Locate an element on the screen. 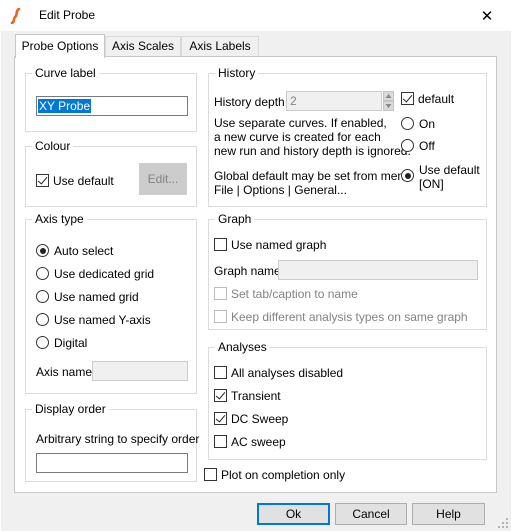  transient-label: Transient is located at coordinates (256, 396).